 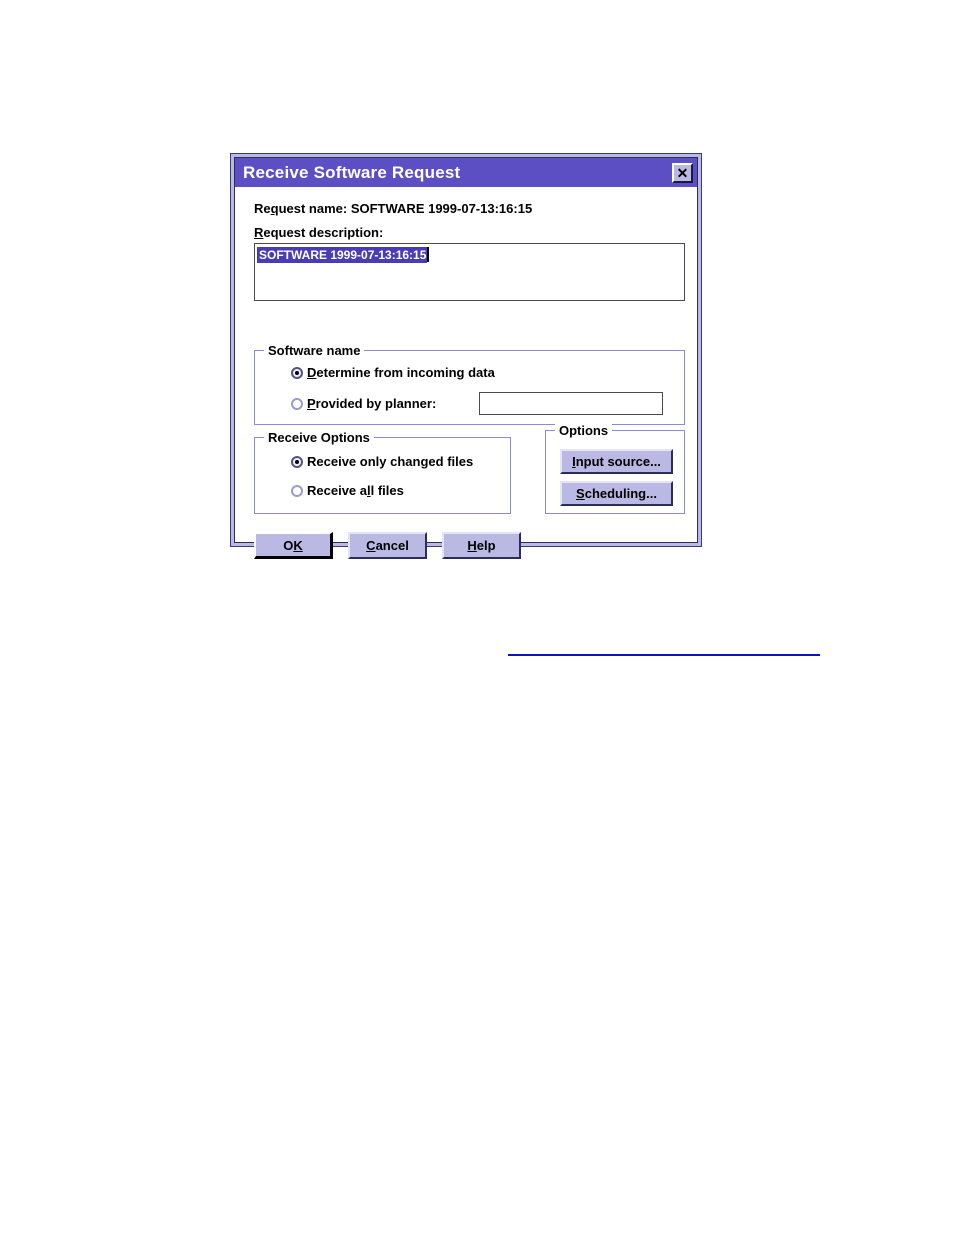 I want to click on help-button: Help, so click(x=481, y=545).